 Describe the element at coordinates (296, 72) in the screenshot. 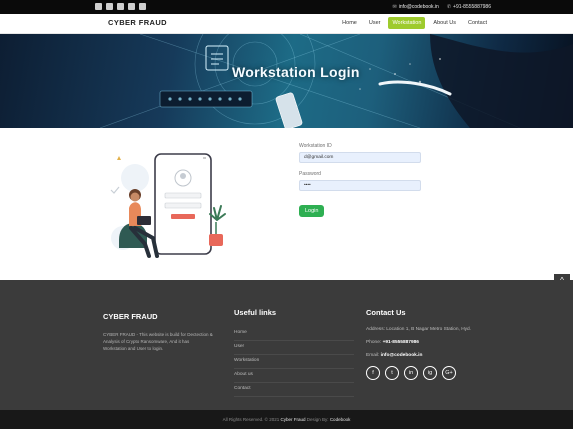

I see `page-title: Workstation Login` at that location.